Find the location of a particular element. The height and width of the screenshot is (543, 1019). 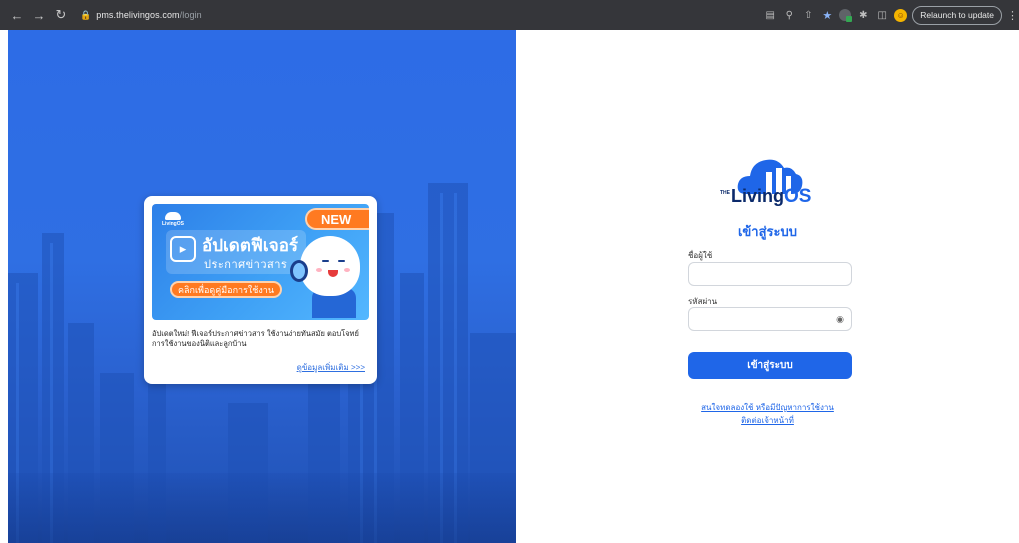

livingos-logo: THELivingOS is located at coordinates (765, 185).